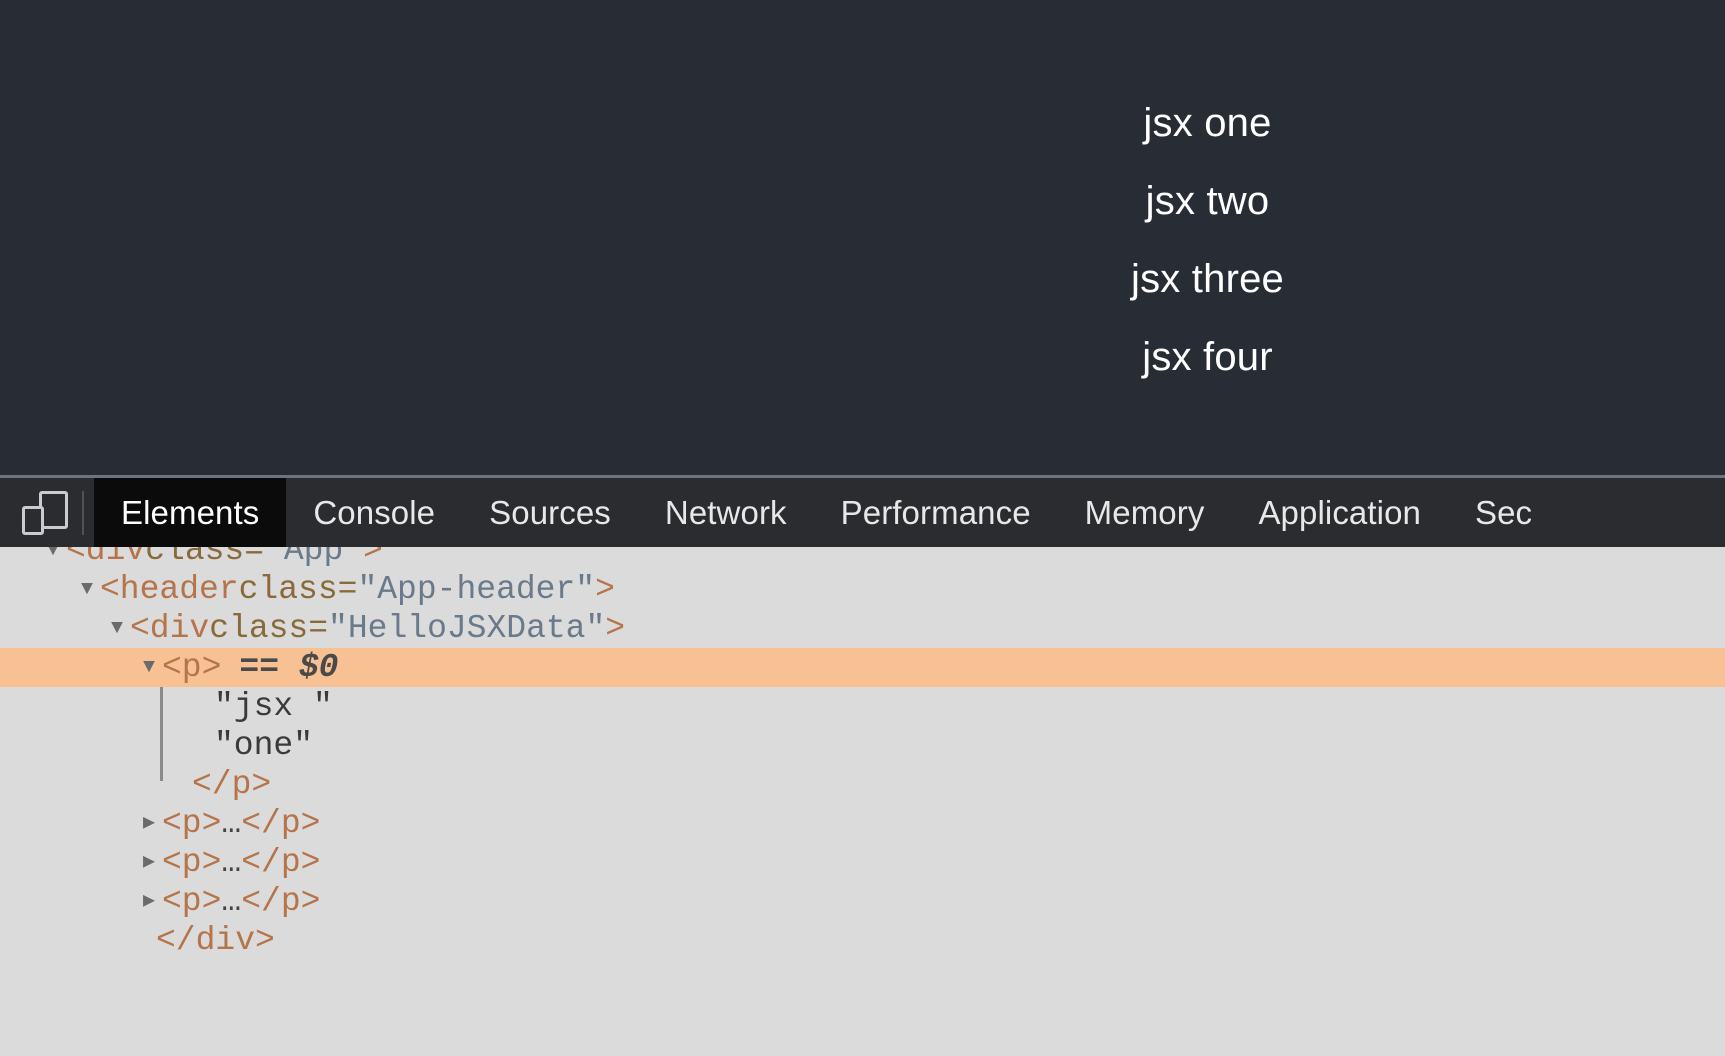  What do you see at coordinates (215, 940) in the screenshot?
I see `dom-tag-close: </div>` at bounding box center [215, 940].